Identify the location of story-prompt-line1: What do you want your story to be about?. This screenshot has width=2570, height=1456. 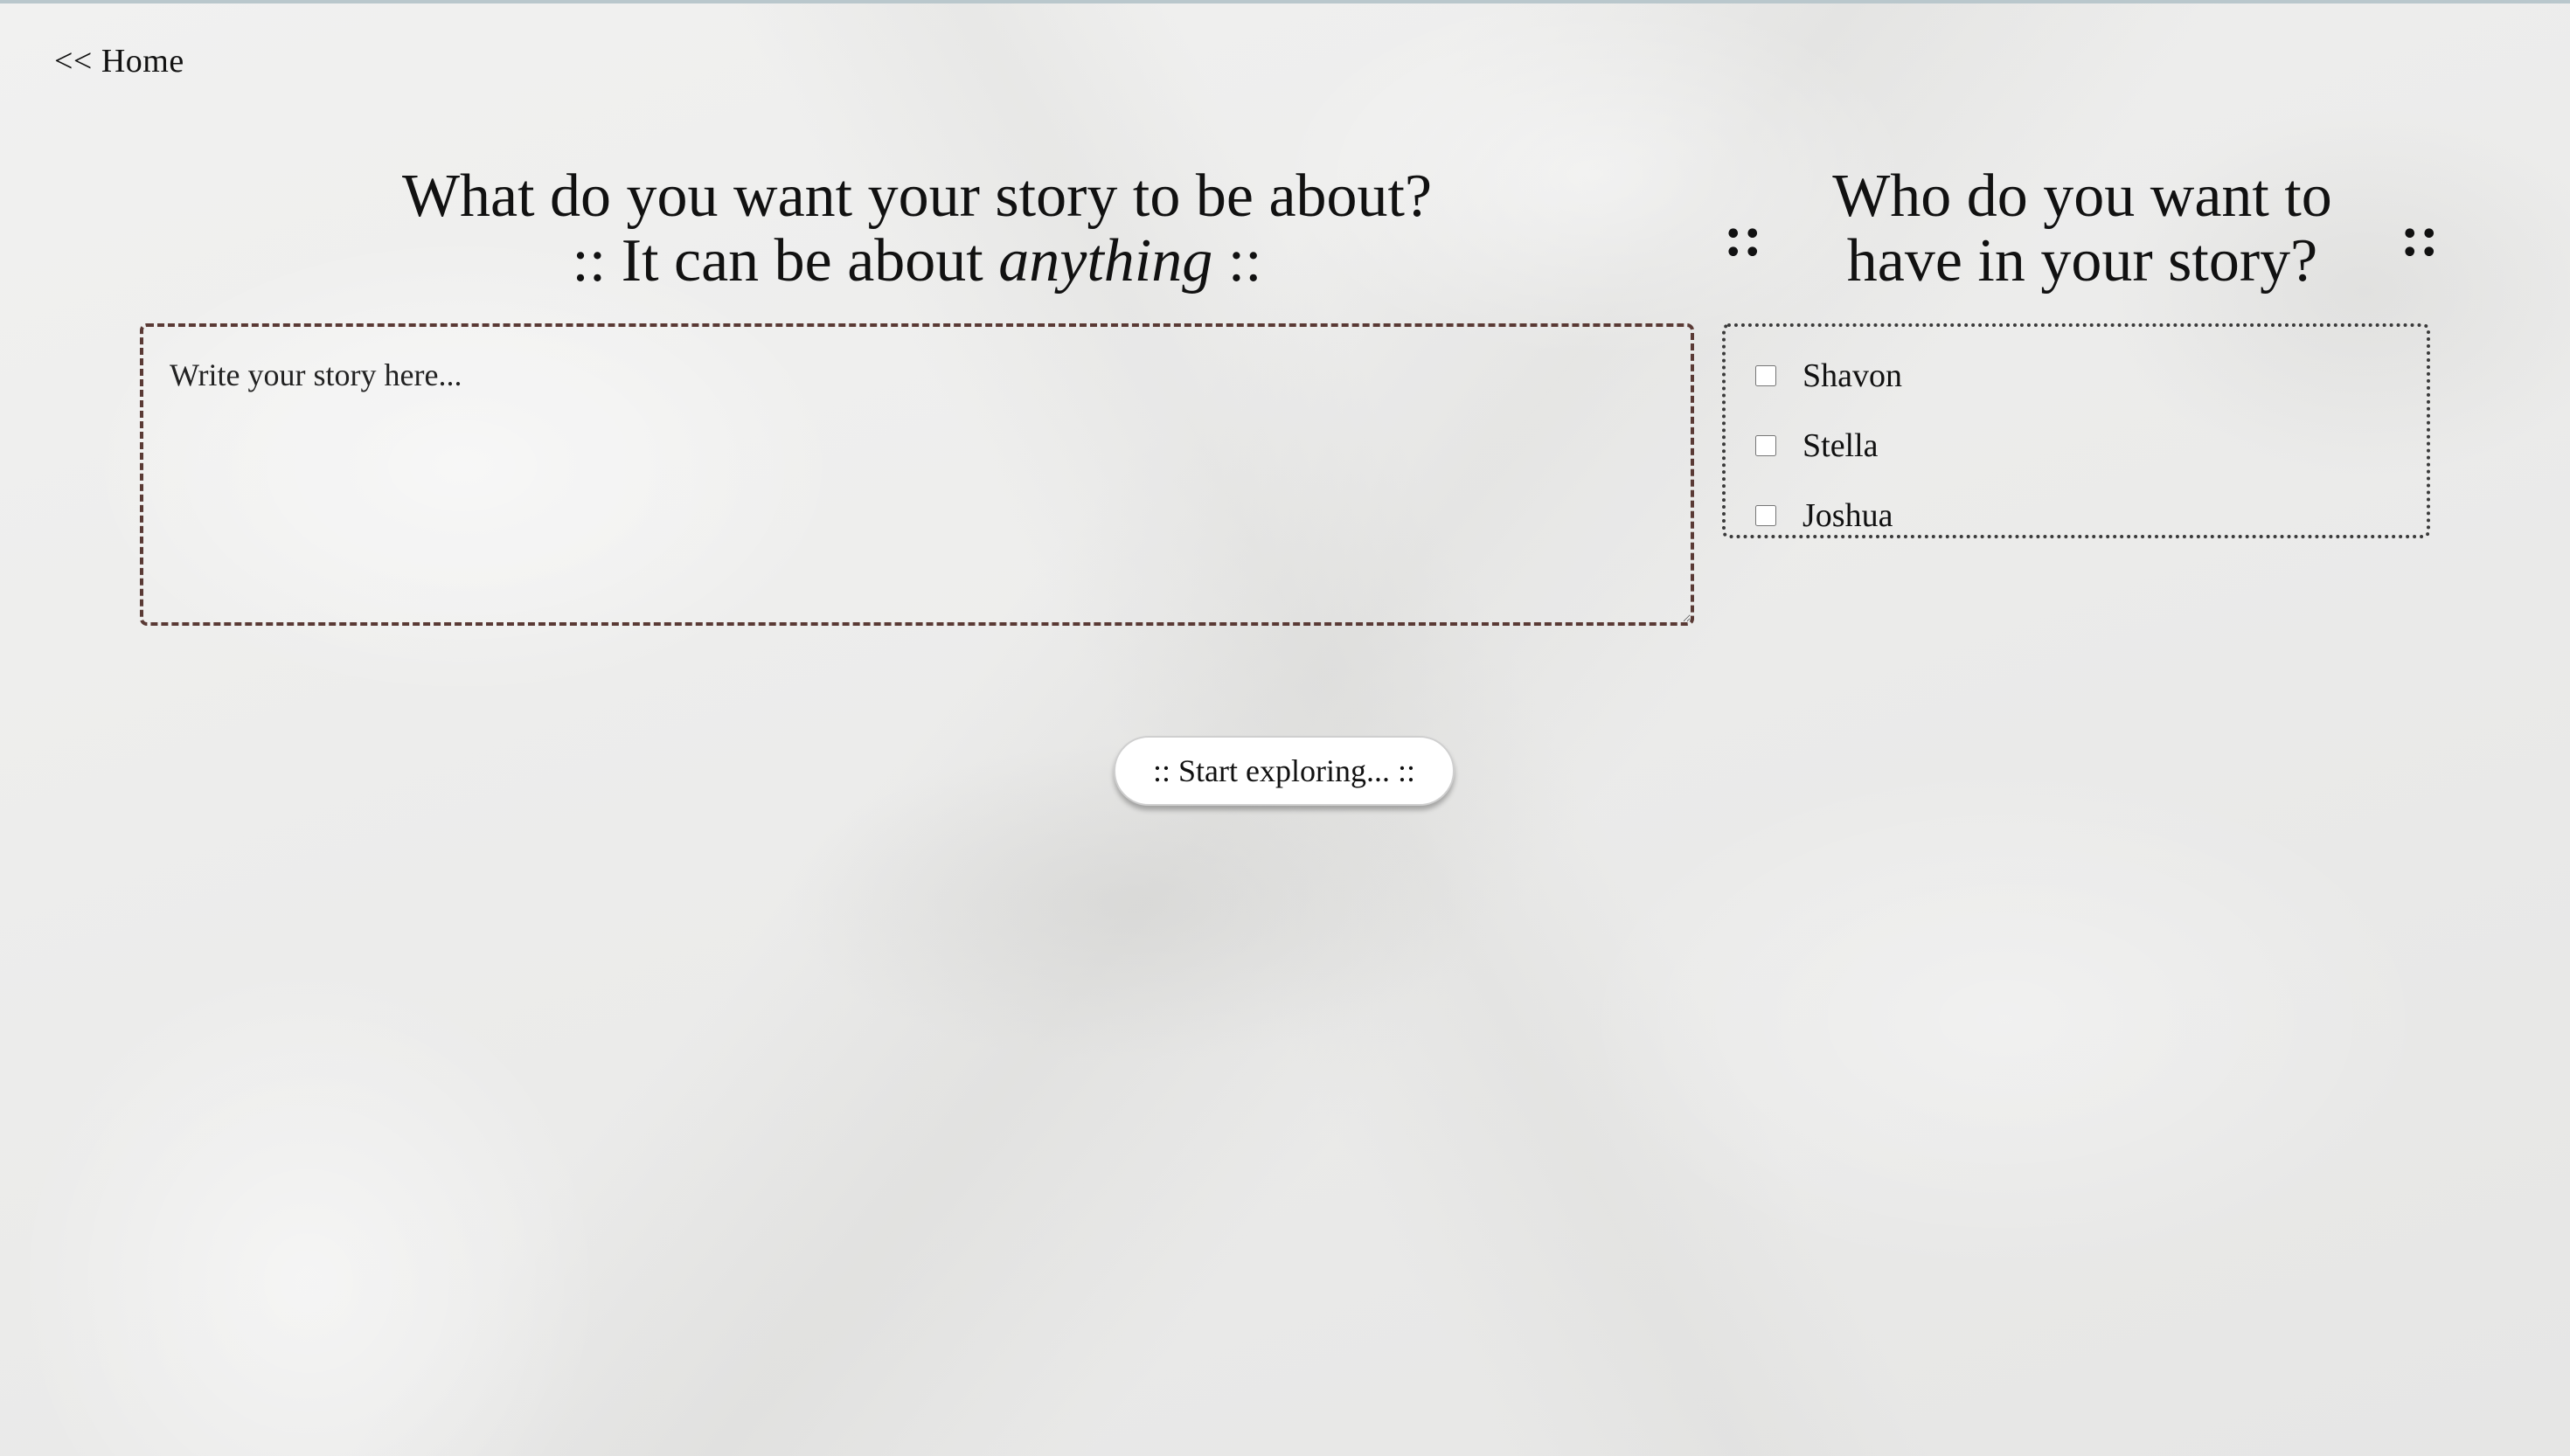
(917, 196).